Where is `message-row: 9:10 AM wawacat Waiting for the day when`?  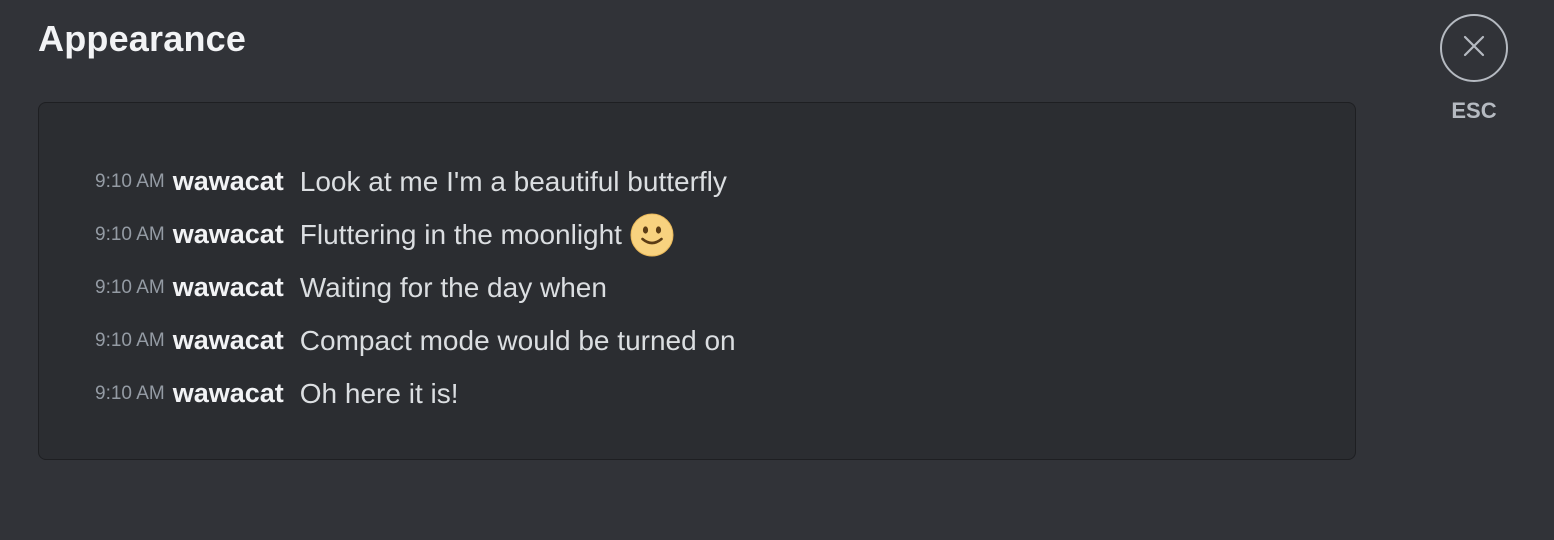 message-row: 9:10 AM wawacat Waiting for the day when is located at coordinates (415, 287).